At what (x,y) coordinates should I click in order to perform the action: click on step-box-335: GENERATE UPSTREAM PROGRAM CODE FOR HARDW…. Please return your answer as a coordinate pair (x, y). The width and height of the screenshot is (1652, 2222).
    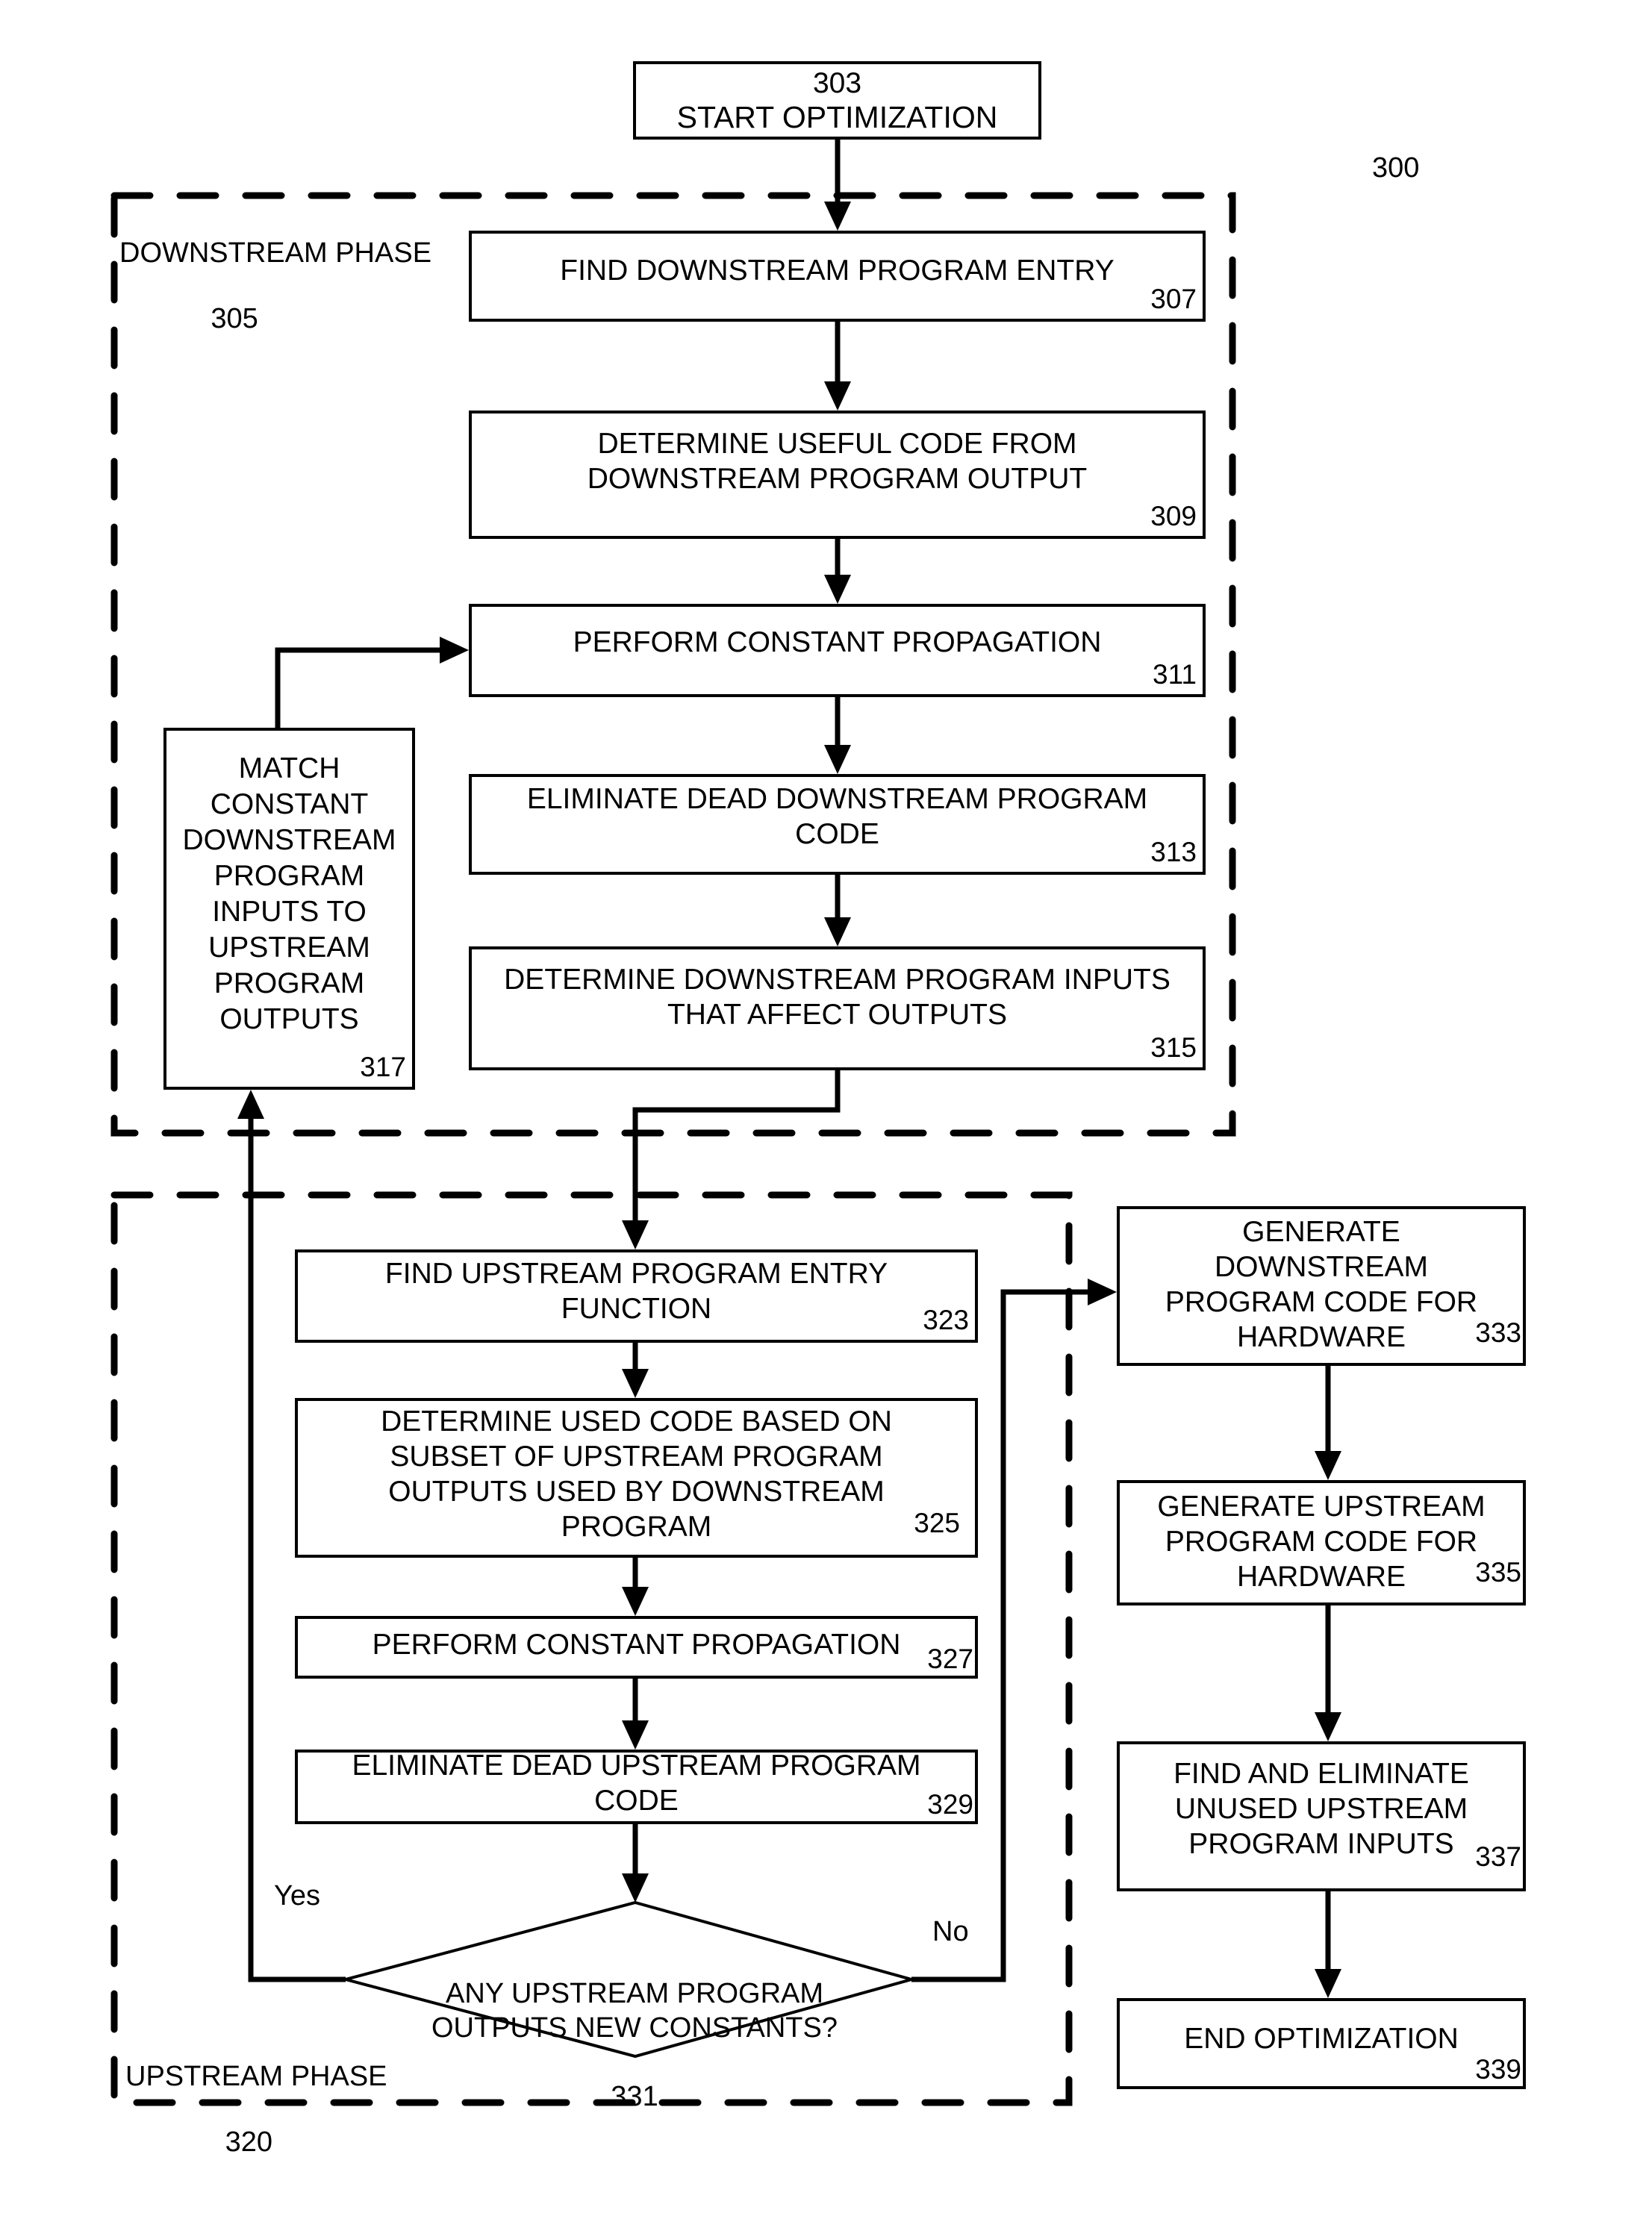
    Looking at the image, I should click on (1321, 1542).